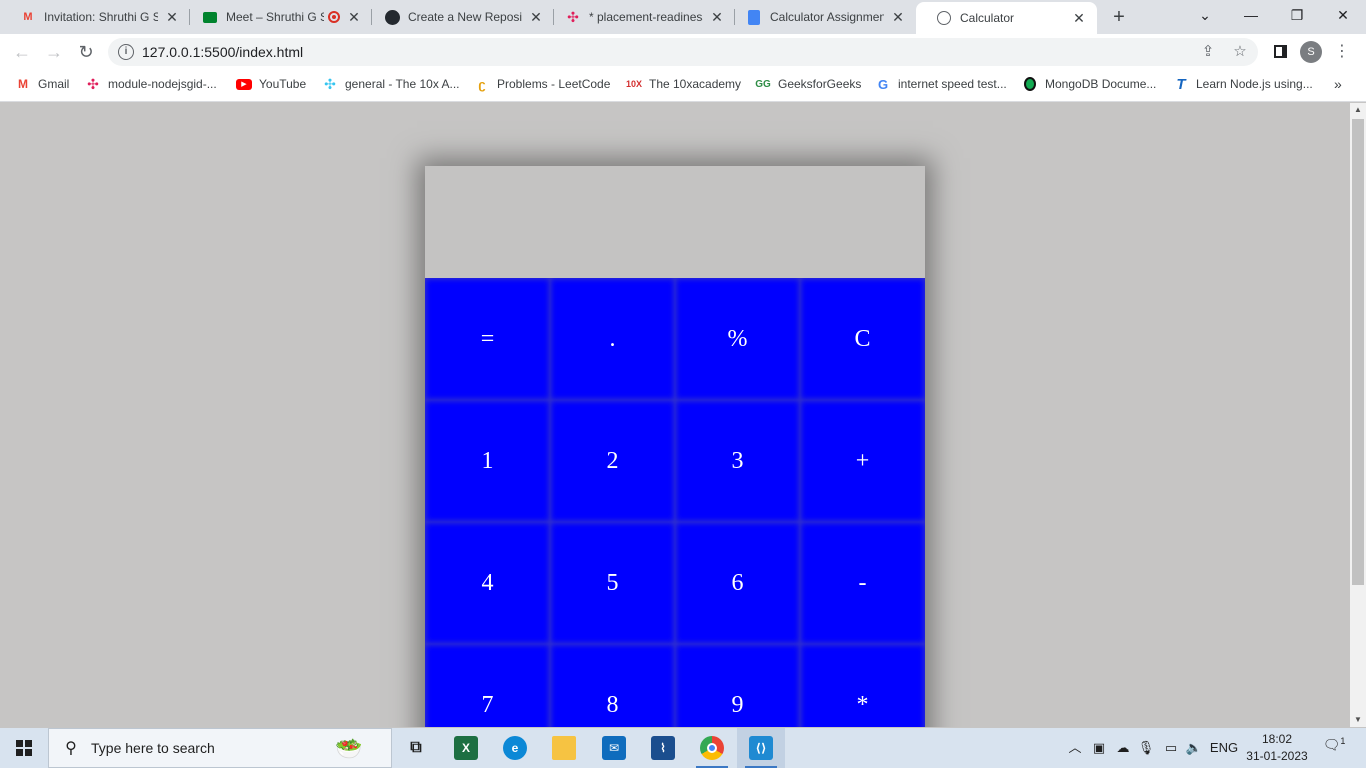  What do you see at coordinates (222, 52) in the screenshot?
I see `url-text: 127.0.0.1:5500/index.html` at bounding box center [222, 52].